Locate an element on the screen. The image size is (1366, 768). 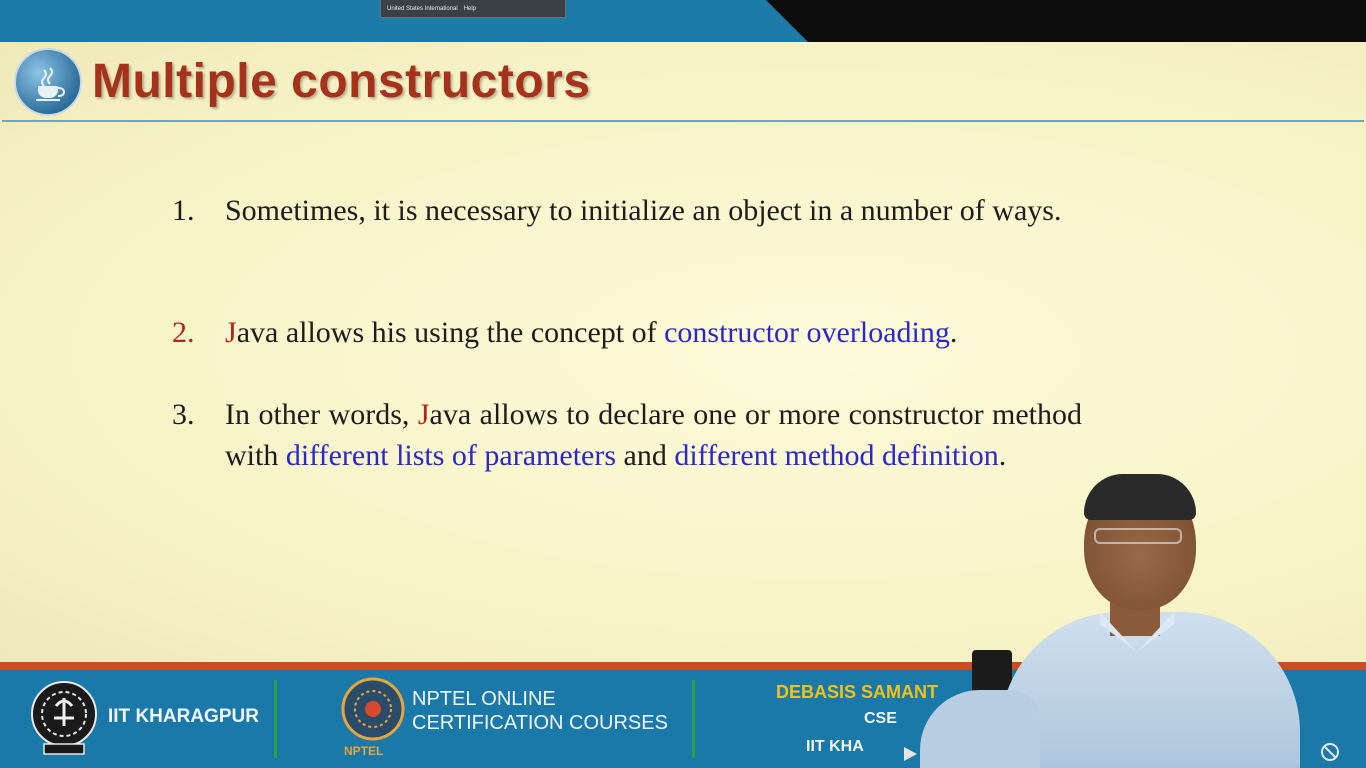
nptel-title-line1: NPTEL ONLINE is located at coordinates (484, 699).